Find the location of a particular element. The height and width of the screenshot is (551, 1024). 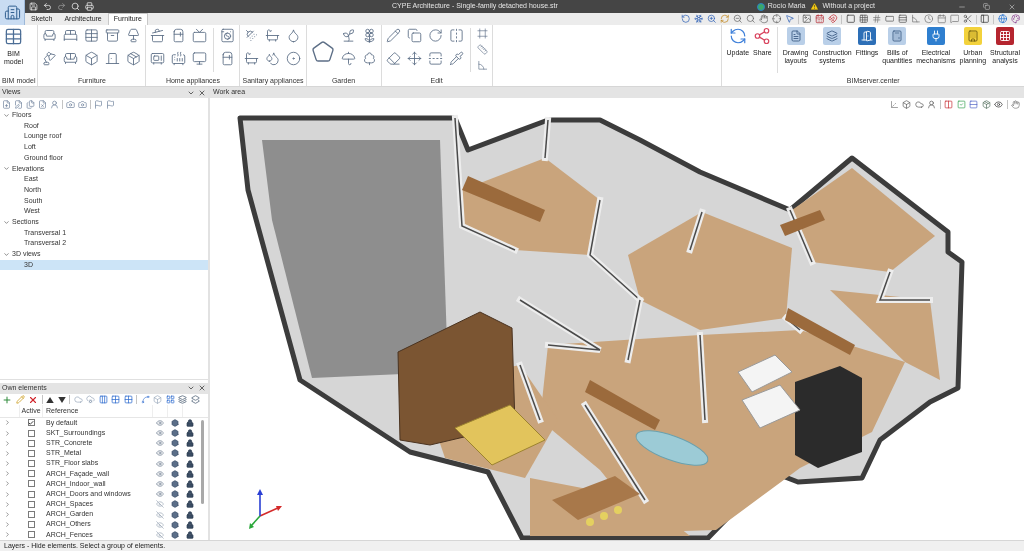

file-plus-icon is located at coordinates (6, 104).